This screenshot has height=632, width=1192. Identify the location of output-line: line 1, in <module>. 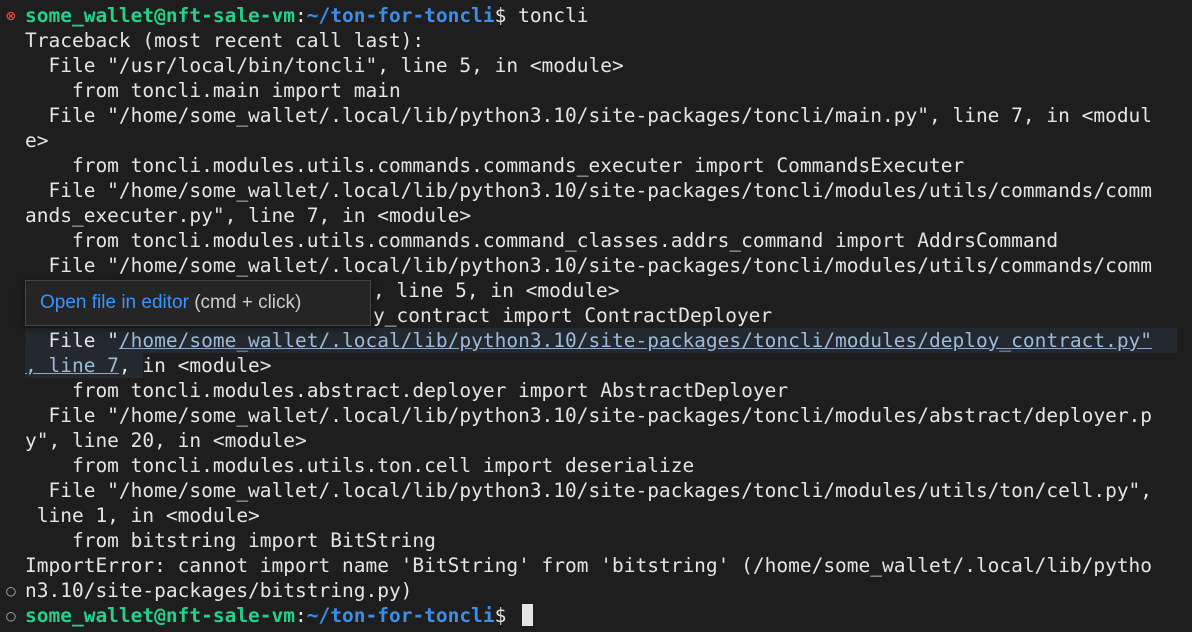
(142, 515).